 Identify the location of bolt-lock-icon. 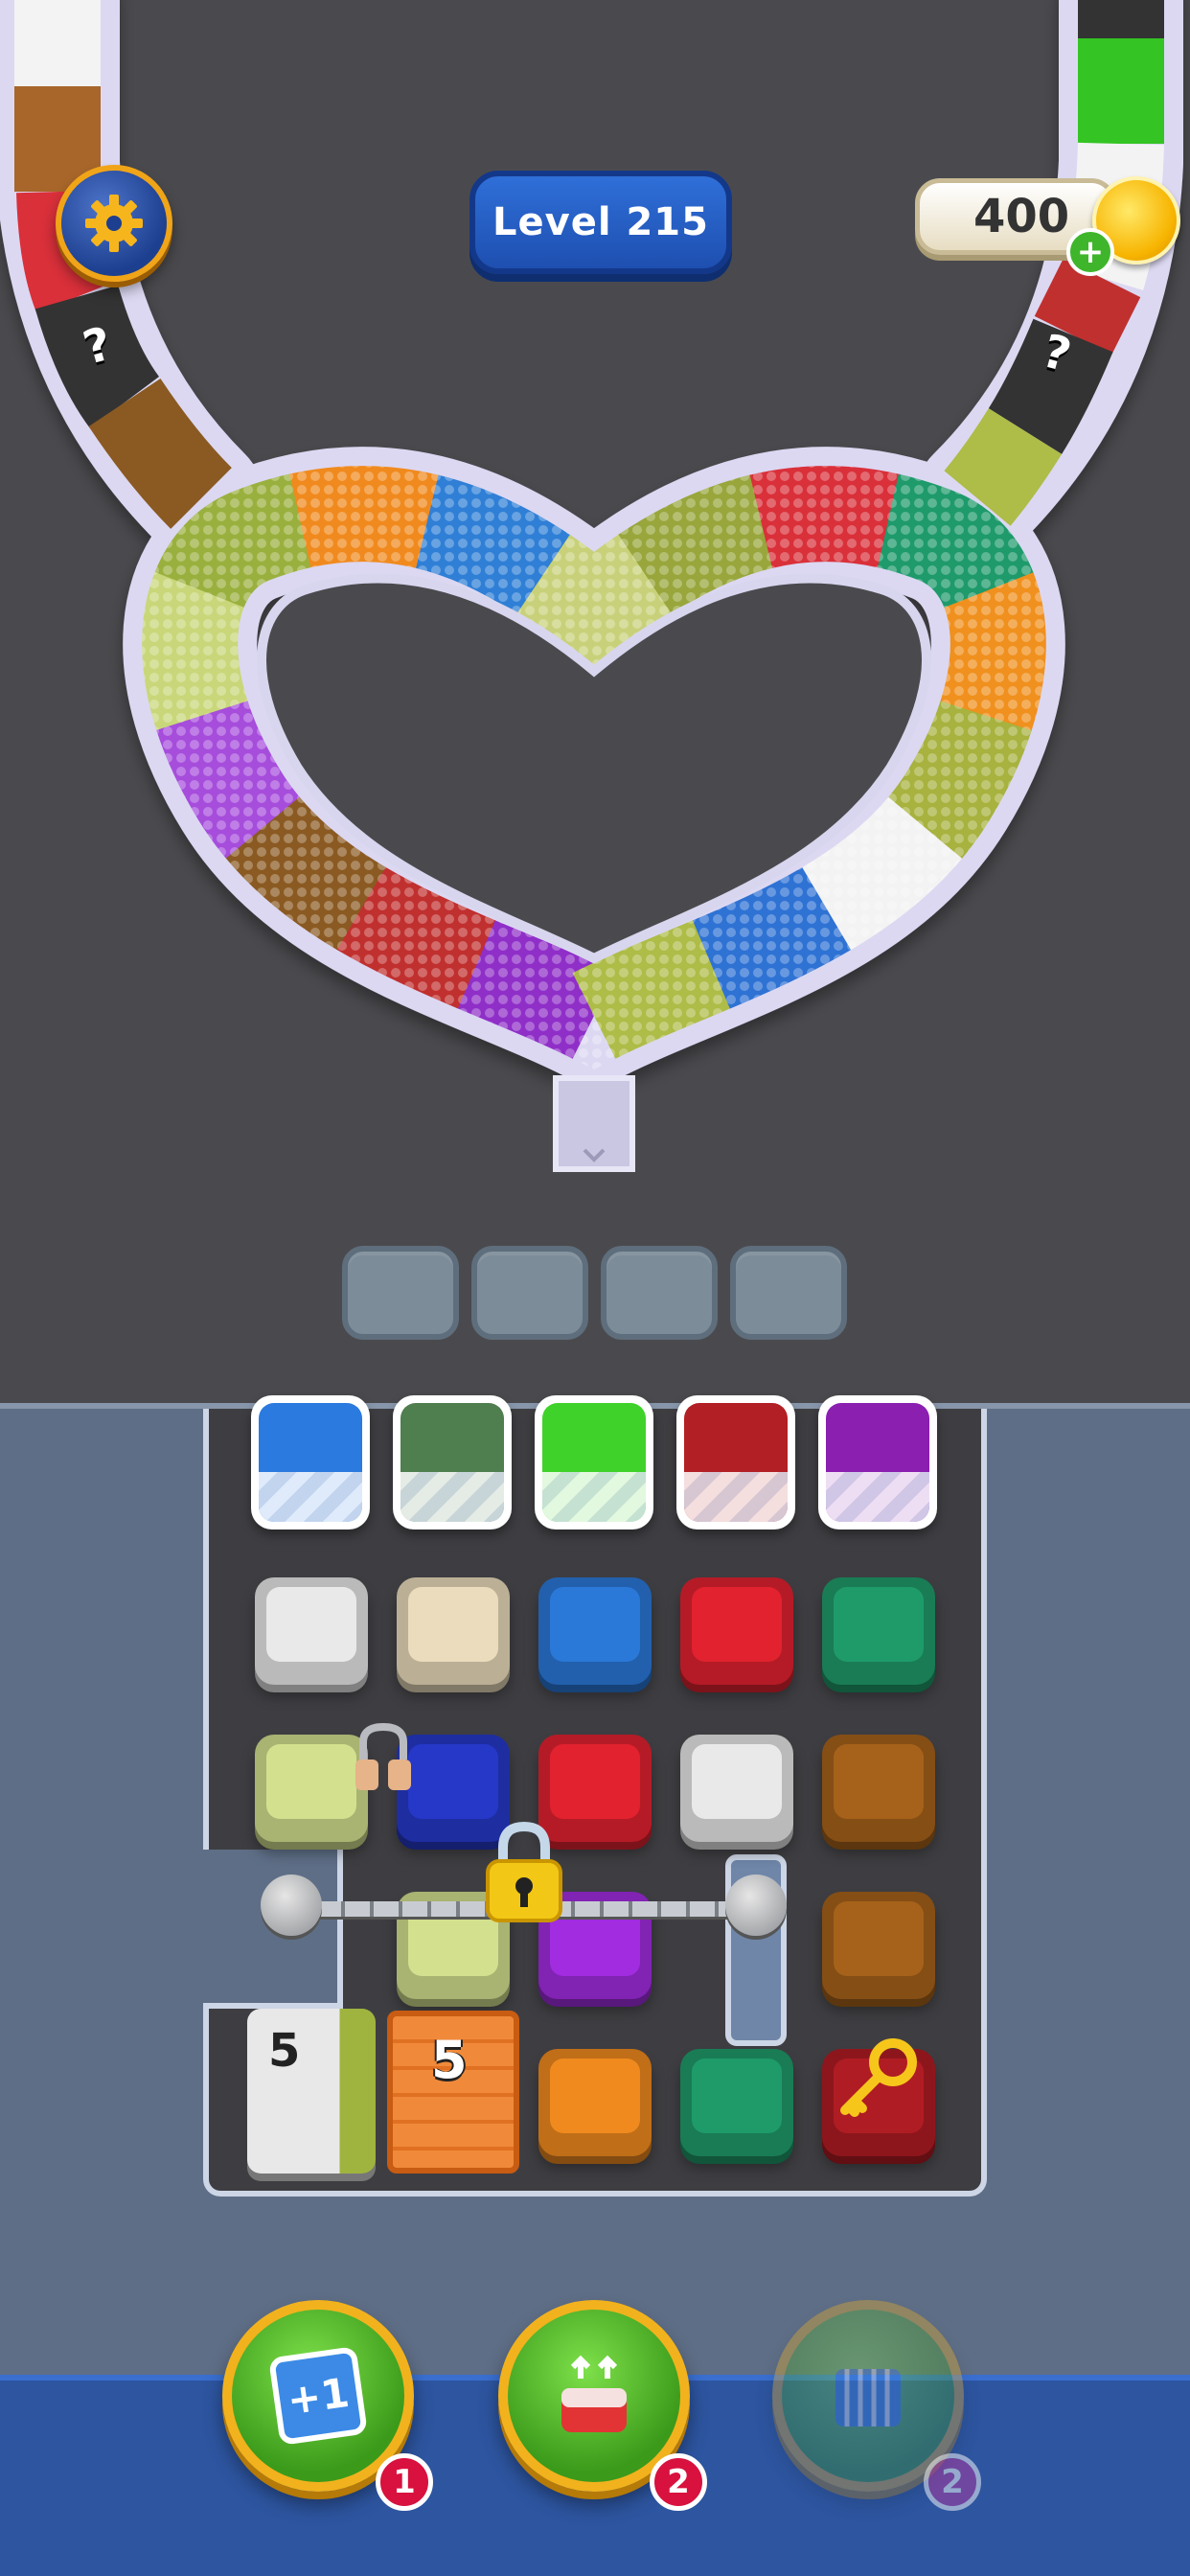
(383, 1759).